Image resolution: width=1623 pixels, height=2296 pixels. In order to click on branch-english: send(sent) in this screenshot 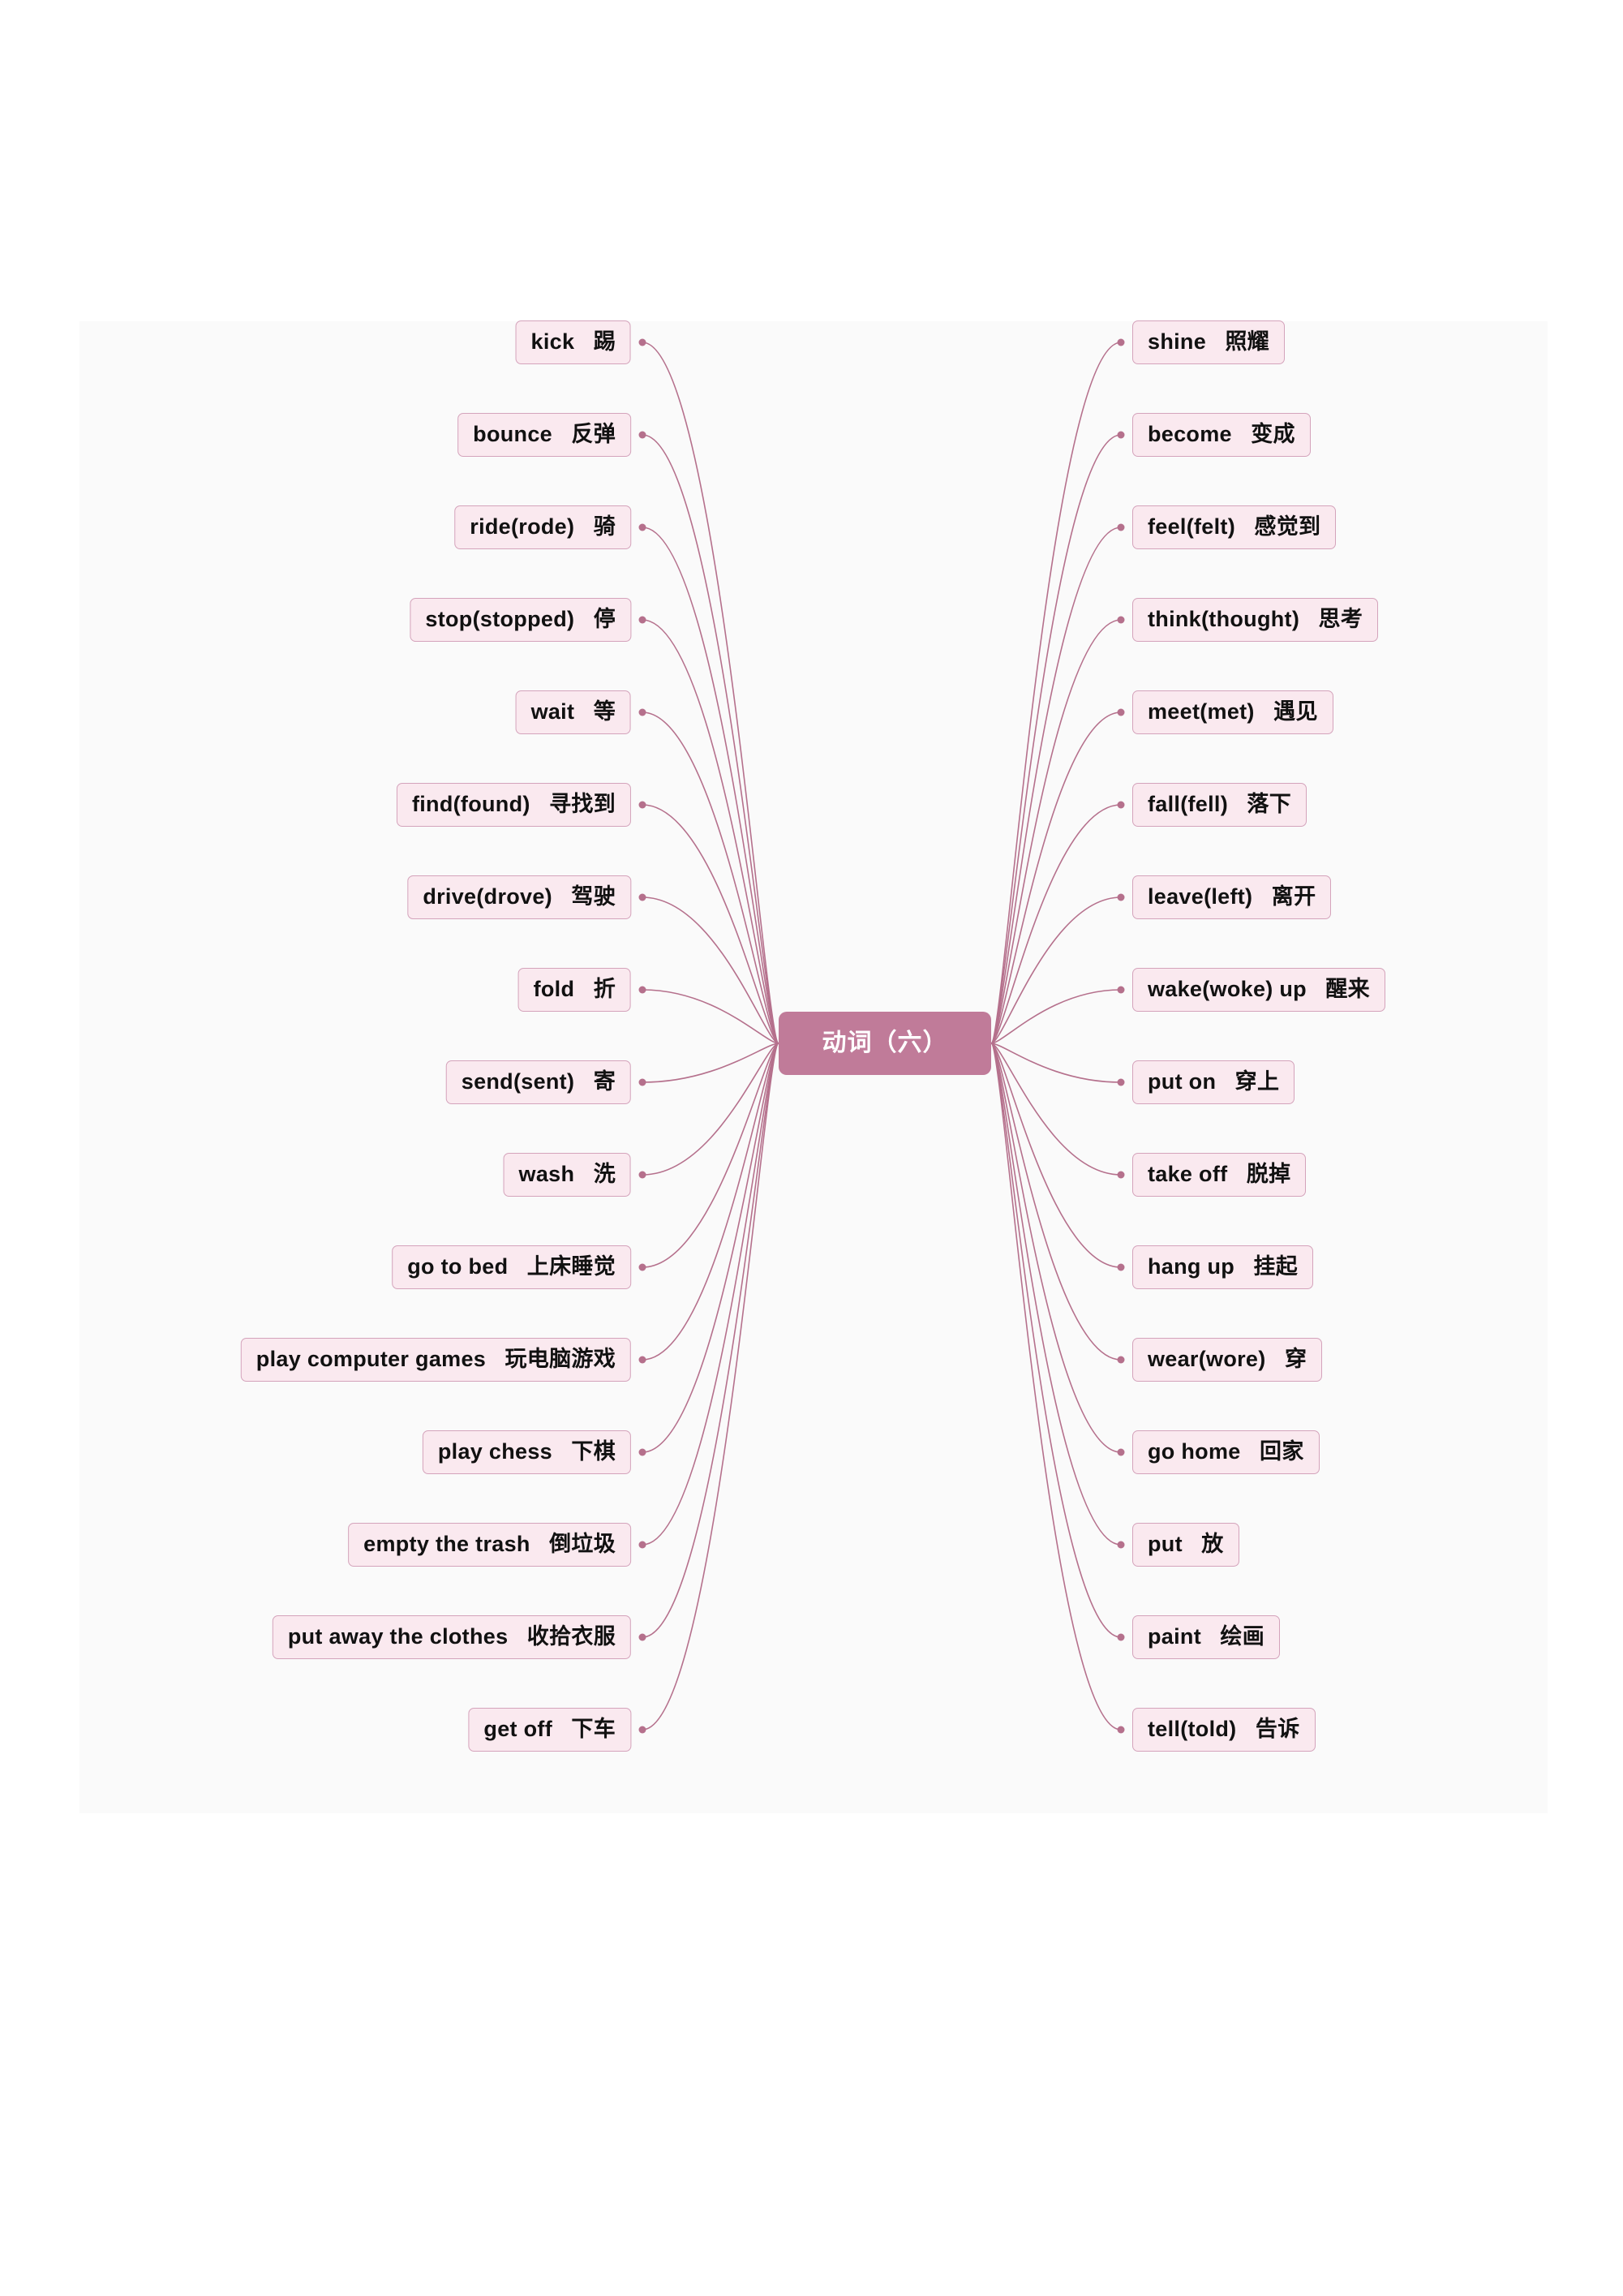, I will do `click(518, 1081)`.